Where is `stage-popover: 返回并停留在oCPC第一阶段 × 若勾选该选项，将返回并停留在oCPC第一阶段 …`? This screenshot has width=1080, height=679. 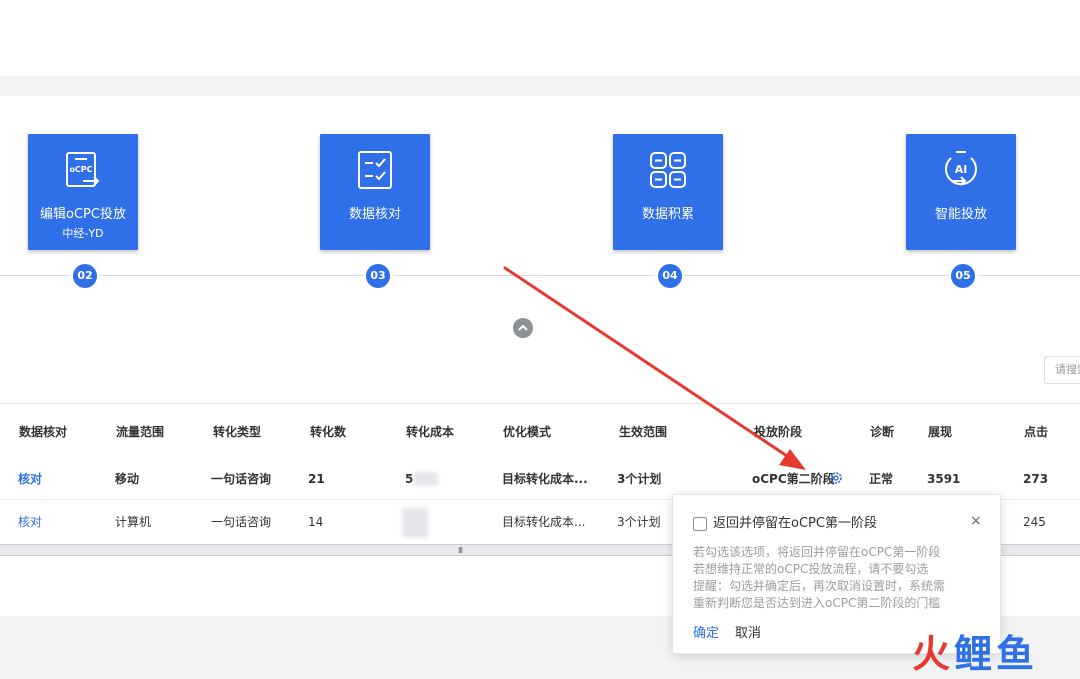
stage-popover: 返回并停留在oCPC第一阶段 × 若勾选该选项，将返回并停留在oCPC第一阶段 … is located at coordinates (836, 574).